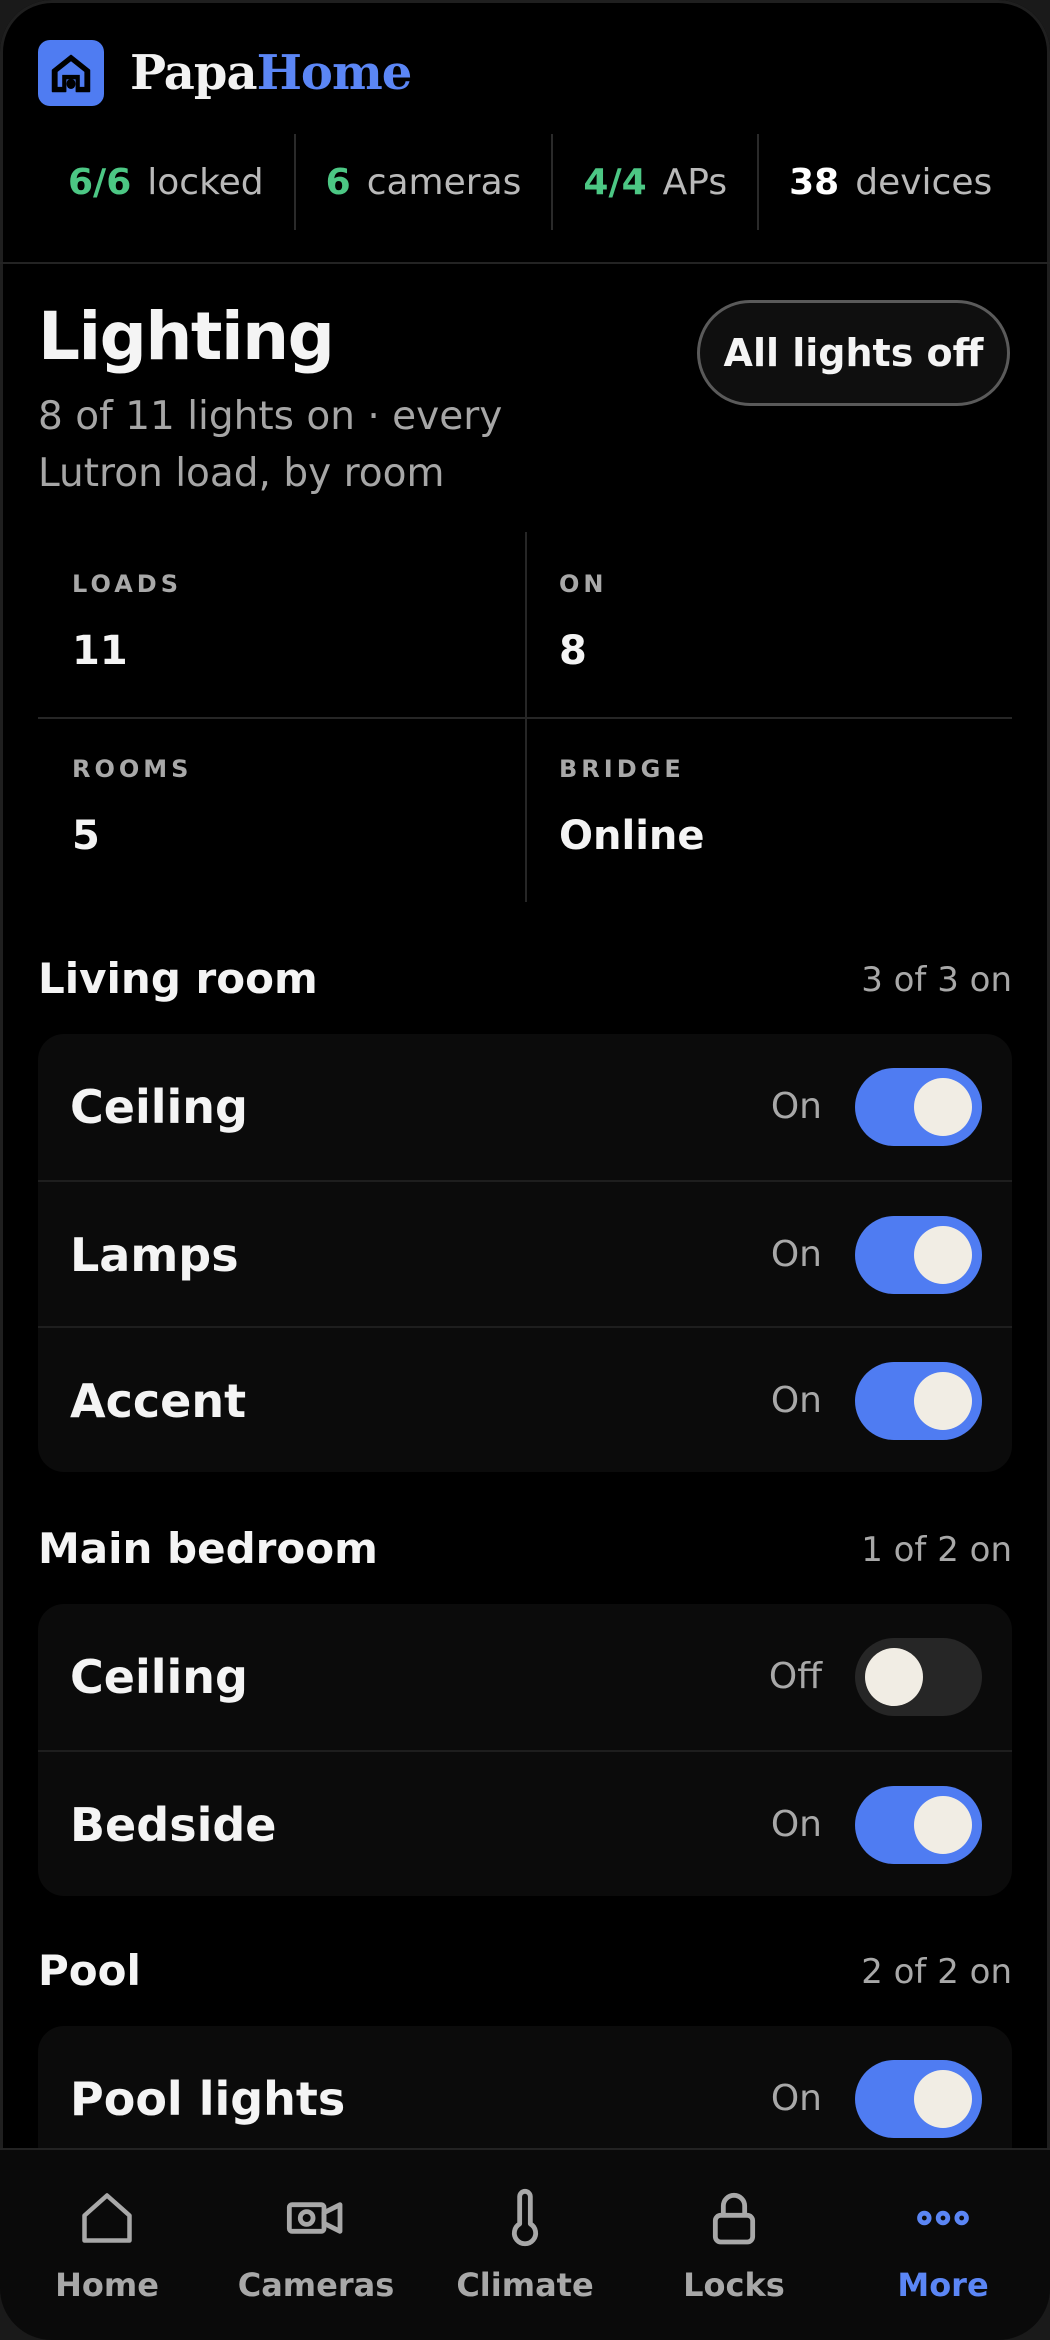 This screenshot has height=2340, width=1050. What do you see at coordinates (194, 73) in the screenshot?
I see `brand-name-part1: Papa` at bounding box center [194, 73].